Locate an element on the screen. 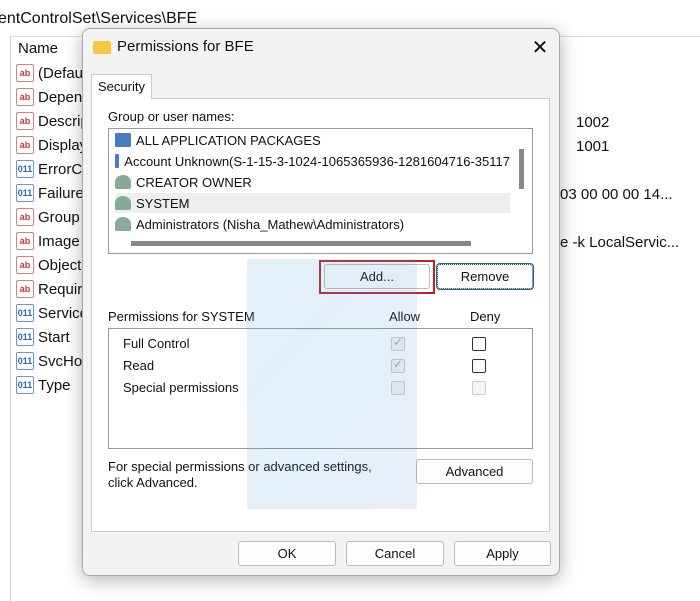 This screenshot has width=700, height=601. registry-item: ab Depen is located at coordinates (49, 97).